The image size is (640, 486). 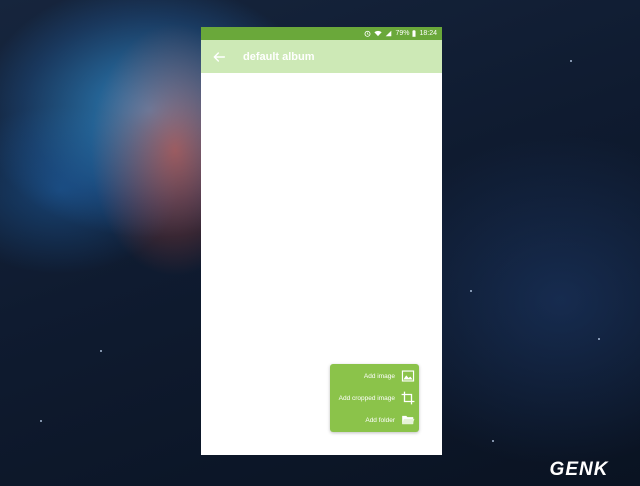 I want to click on add-cropped-image-label: Add cropped image, so click(x=366, y=398).